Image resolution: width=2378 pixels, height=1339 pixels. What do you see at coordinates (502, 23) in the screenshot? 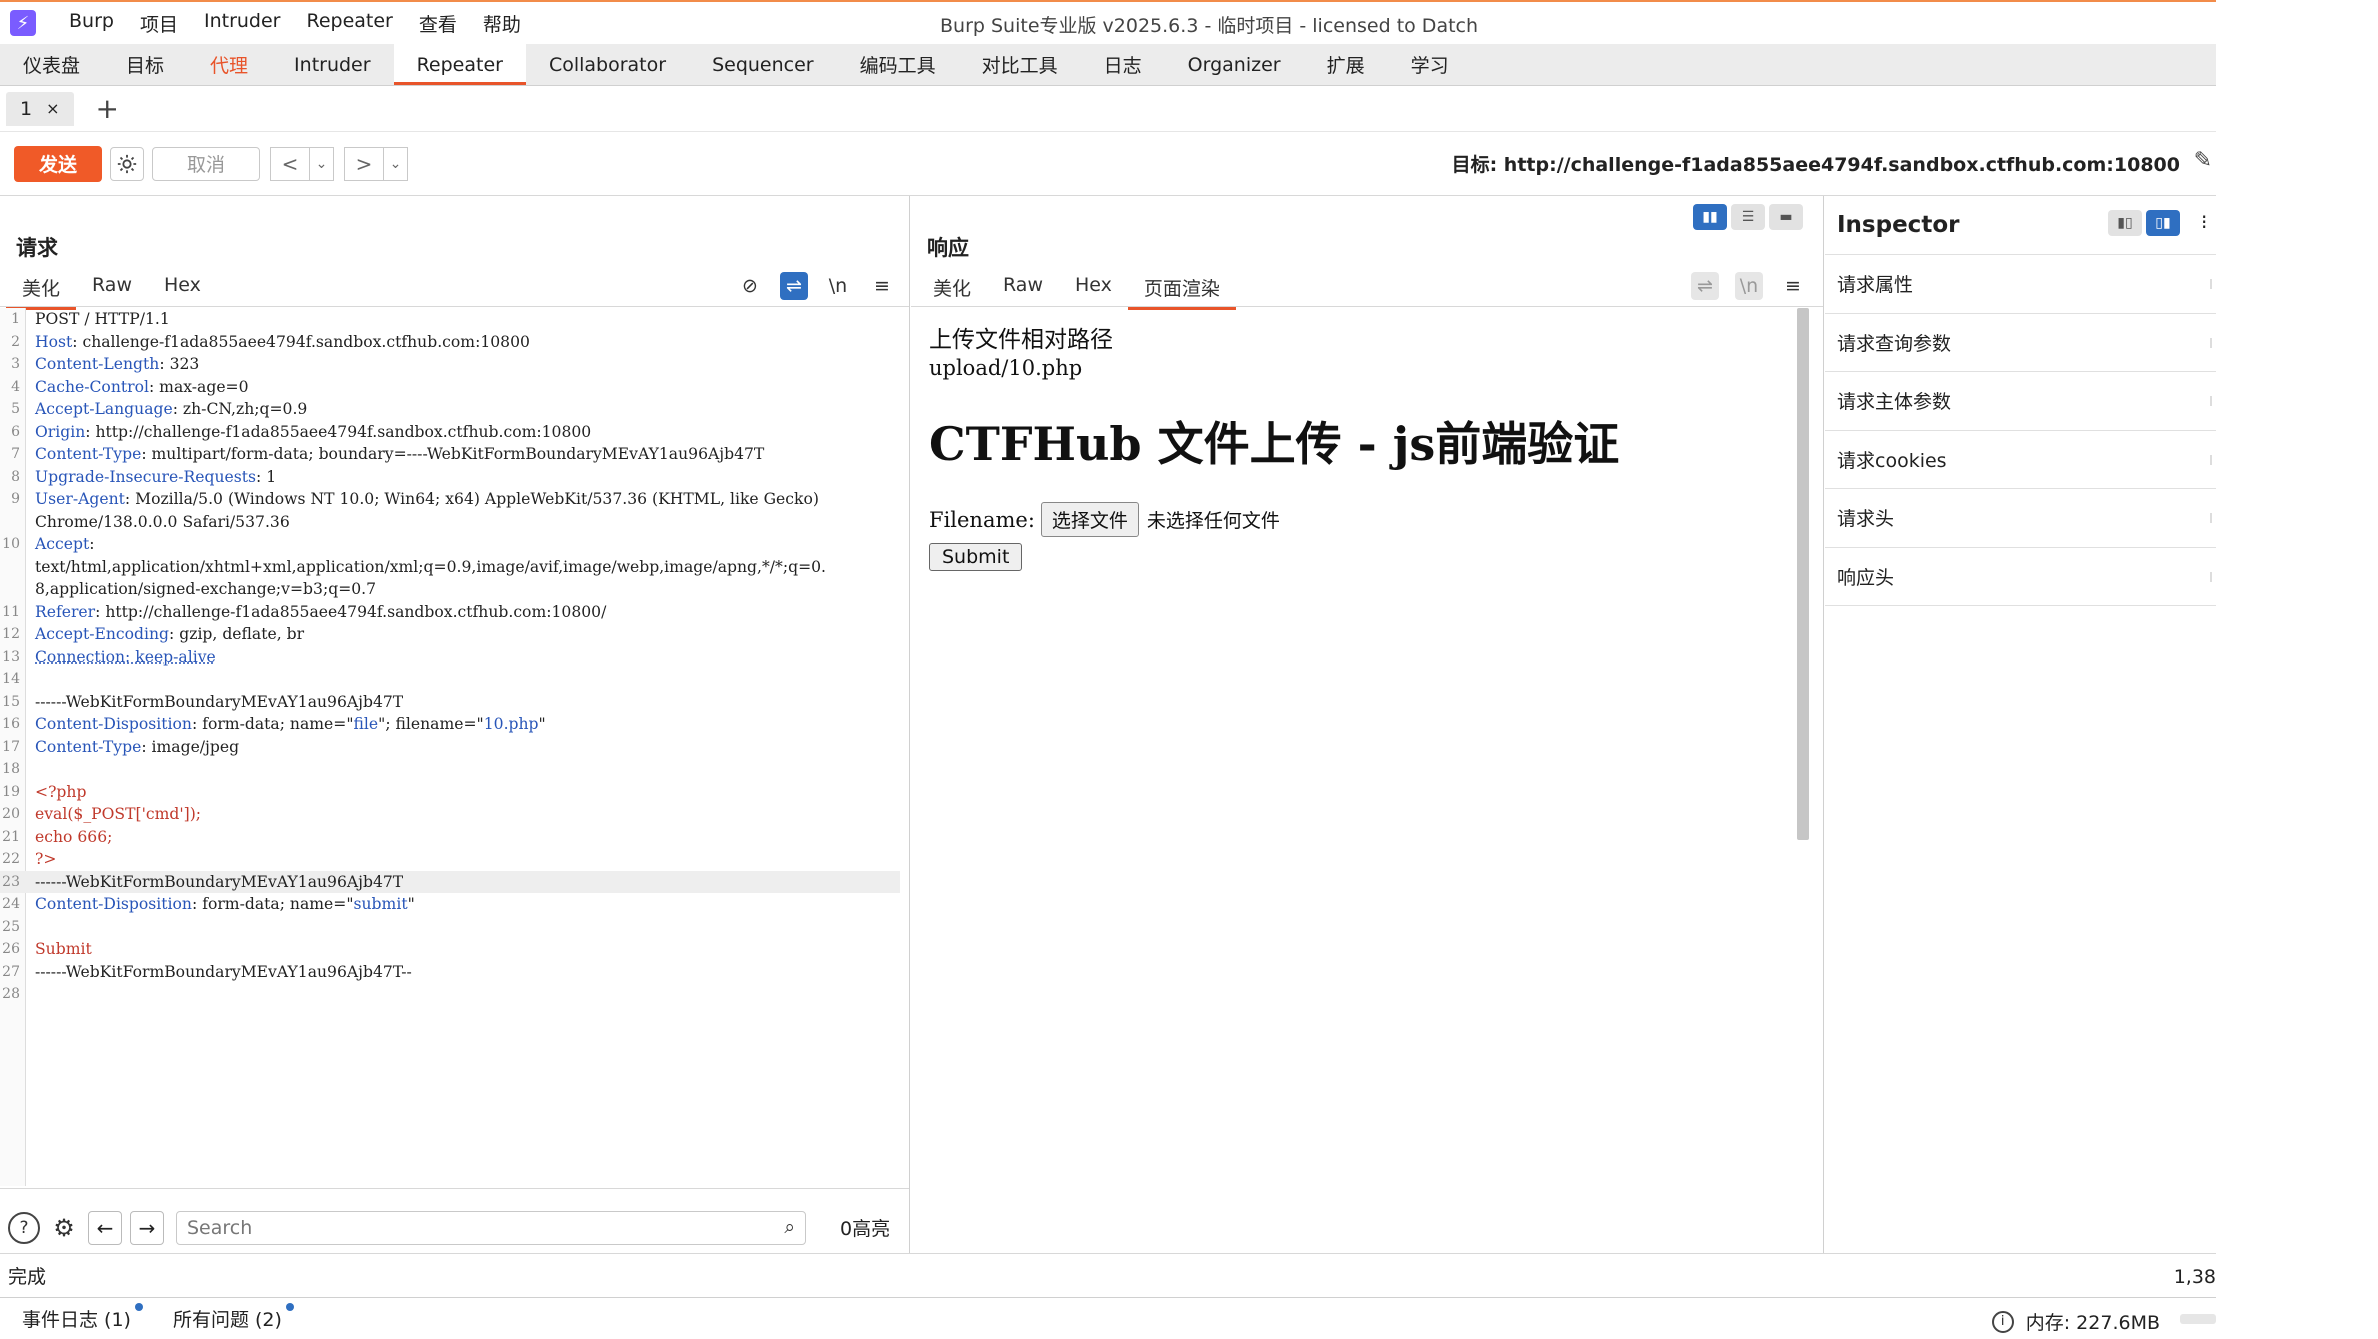
I see `menu-help: 帮助` at bounding box center [502, 23].